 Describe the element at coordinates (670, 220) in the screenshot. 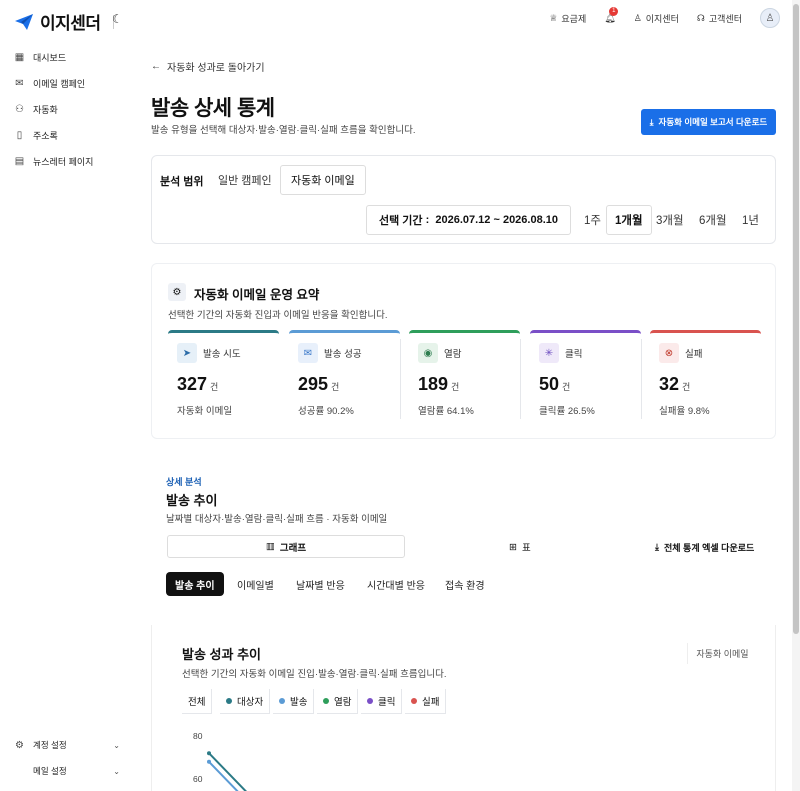

I see `range-3months: 3개월` at that location.